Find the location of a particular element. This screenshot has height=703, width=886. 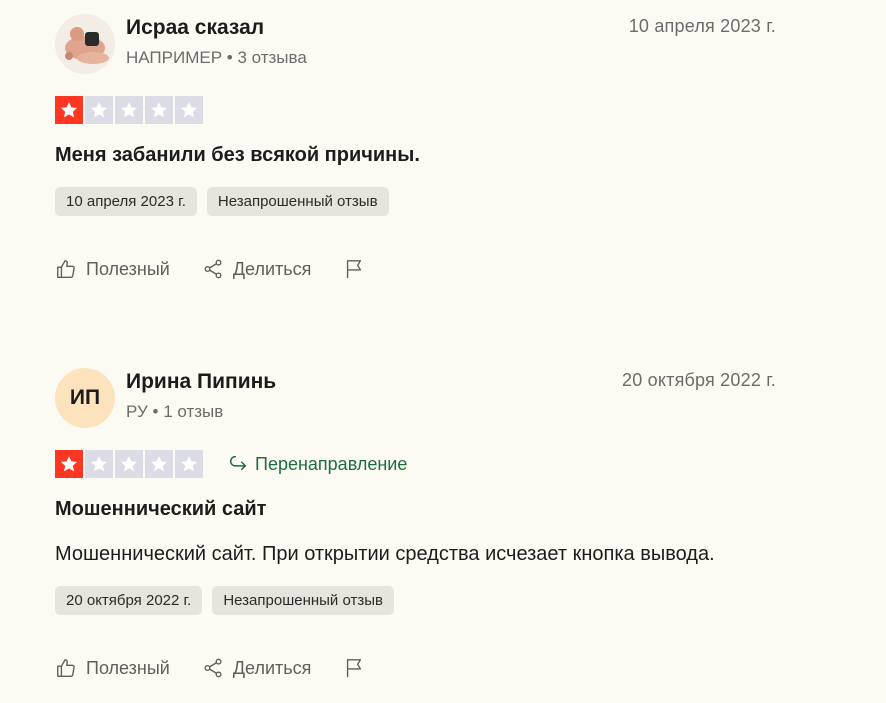

redirect-link: Перенаправление is located at coordinates (317, 464).